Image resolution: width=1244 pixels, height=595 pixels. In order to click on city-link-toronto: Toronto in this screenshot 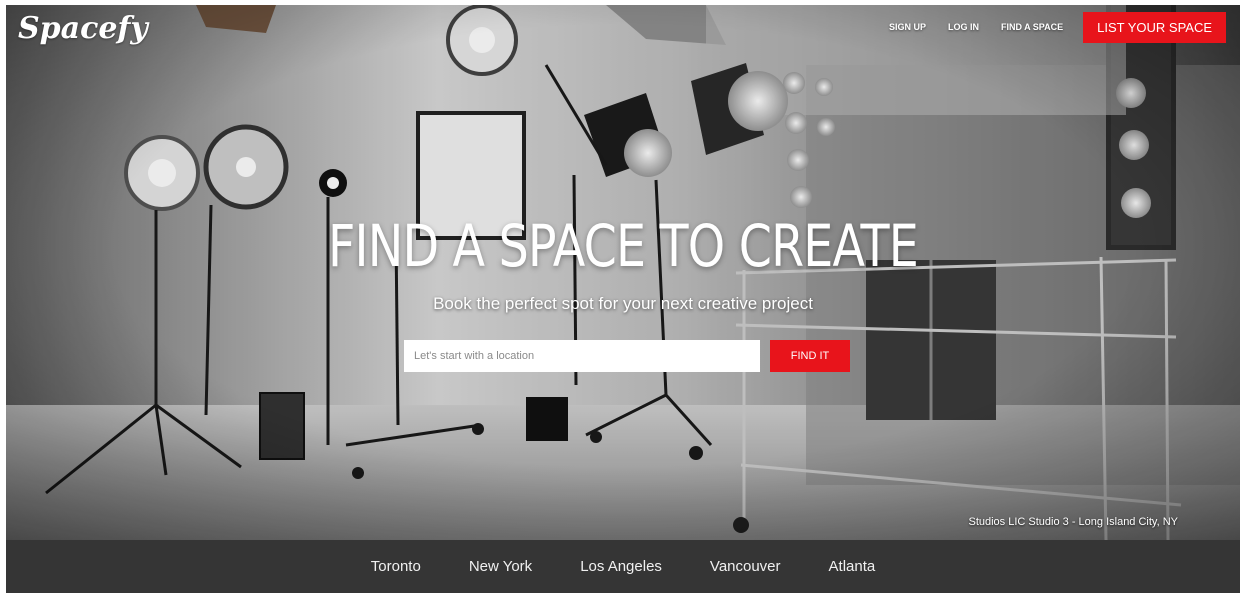, I will do `click(396, 566)`.